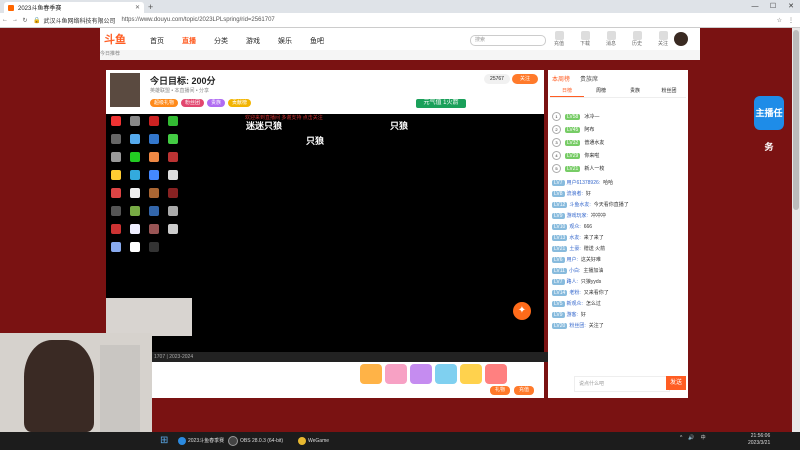 This screenshot has width=800, height=450. What do you see at coordinates (567, 91) in the screenshot?
I see `subtab-daily: 日榜` at bounding box center [567, 91].